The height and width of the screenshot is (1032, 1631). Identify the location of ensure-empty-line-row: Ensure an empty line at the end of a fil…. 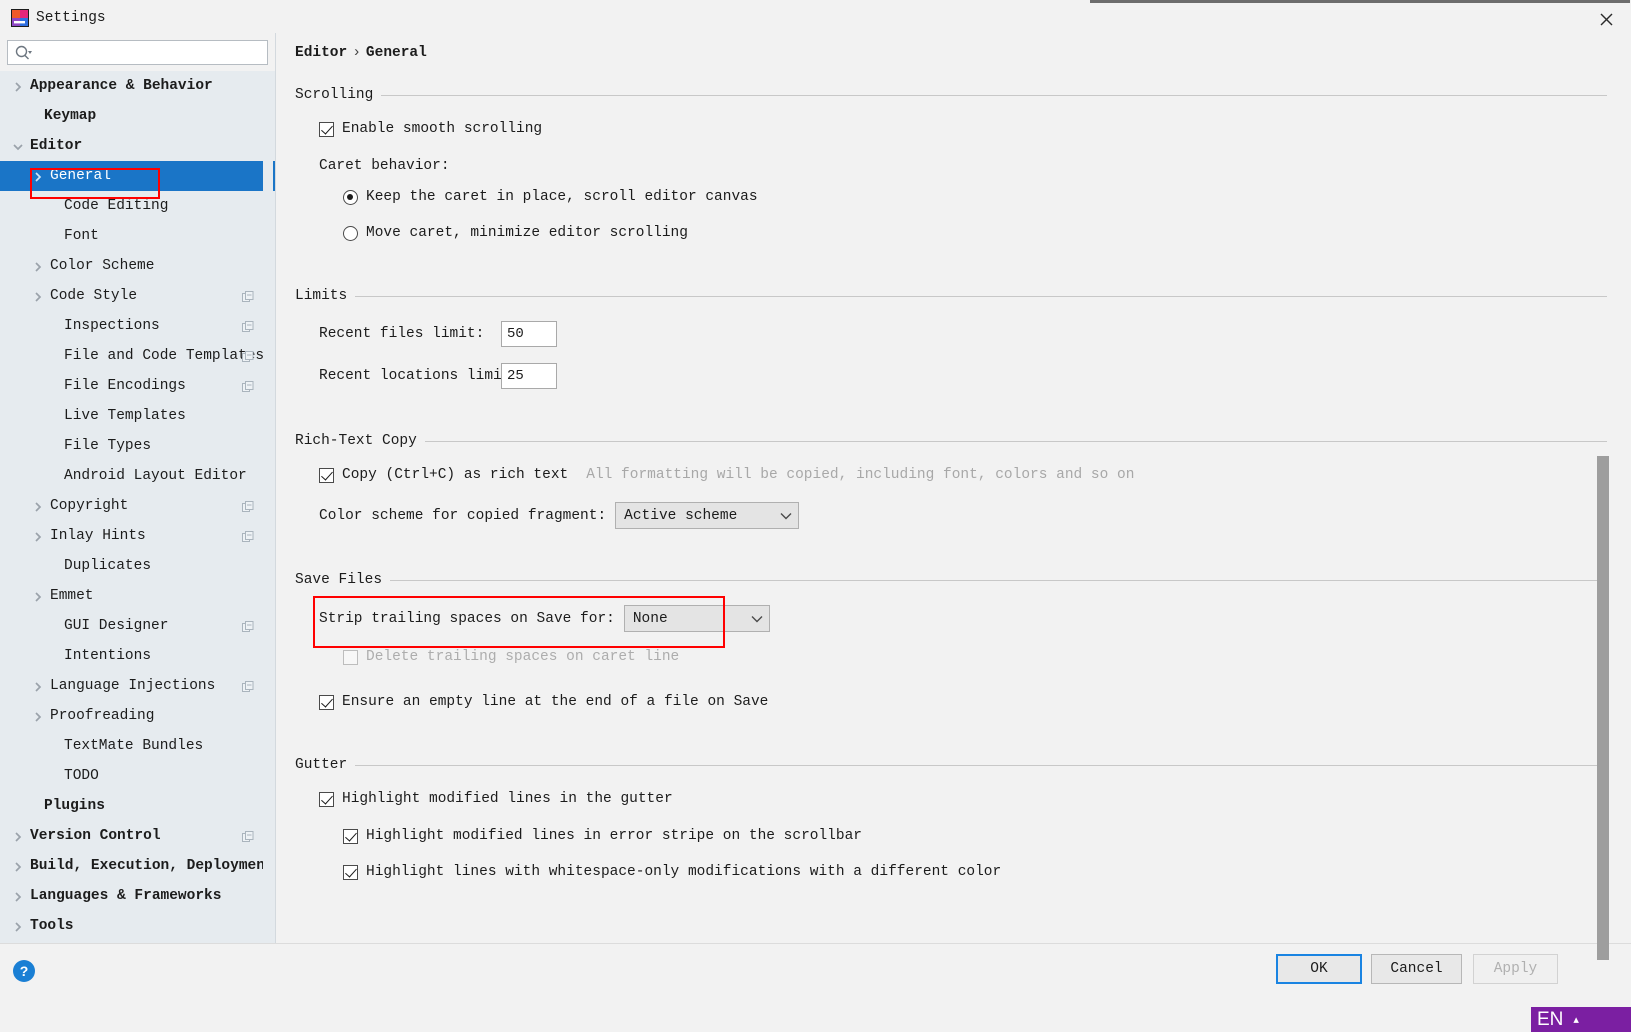
(543, 702).